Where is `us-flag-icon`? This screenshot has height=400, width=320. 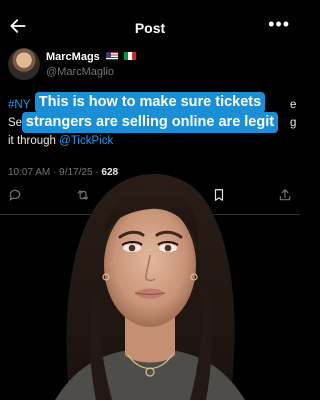
us-flag-icon is located at coordinates (111, 56).